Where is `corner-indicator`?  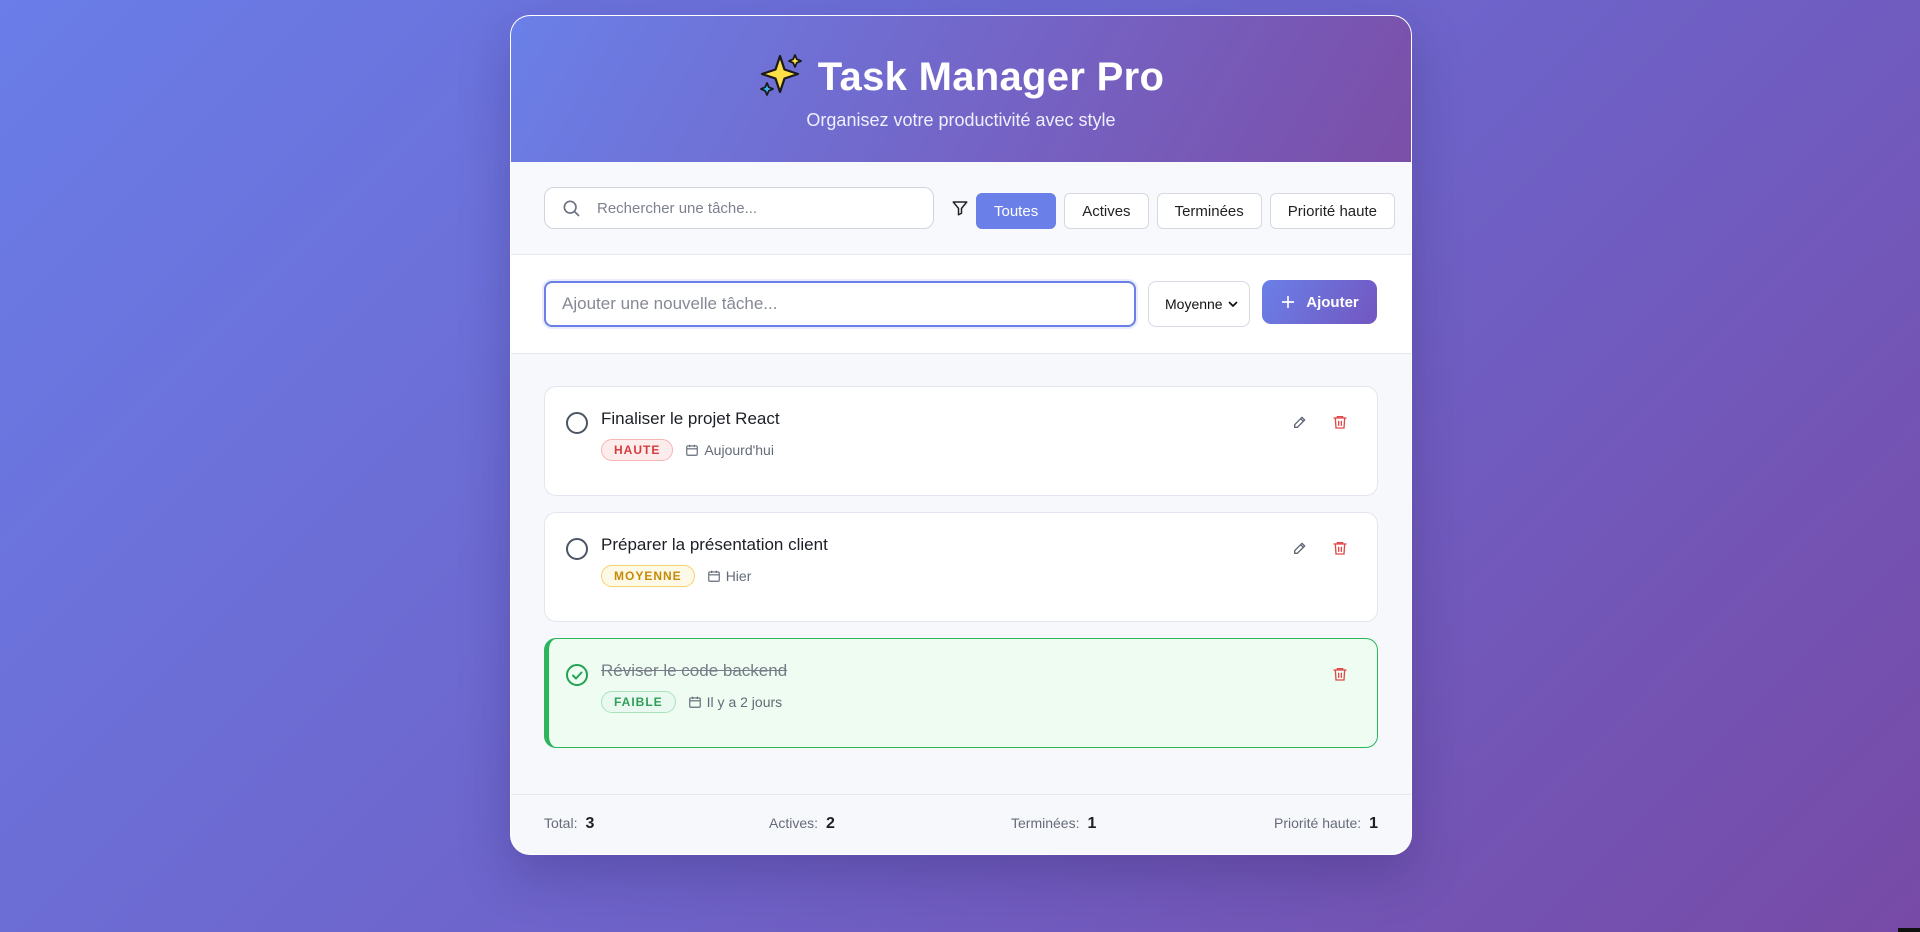 corner-indicator is located at coordinates (1909, 930).